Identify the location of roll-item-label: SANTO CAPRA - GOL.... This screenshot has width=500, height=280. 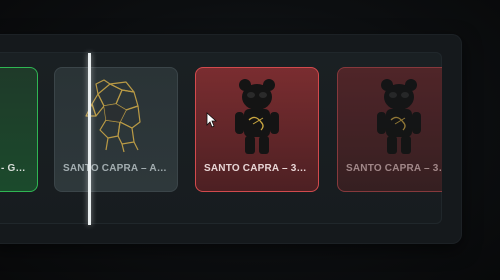
(18, 168).